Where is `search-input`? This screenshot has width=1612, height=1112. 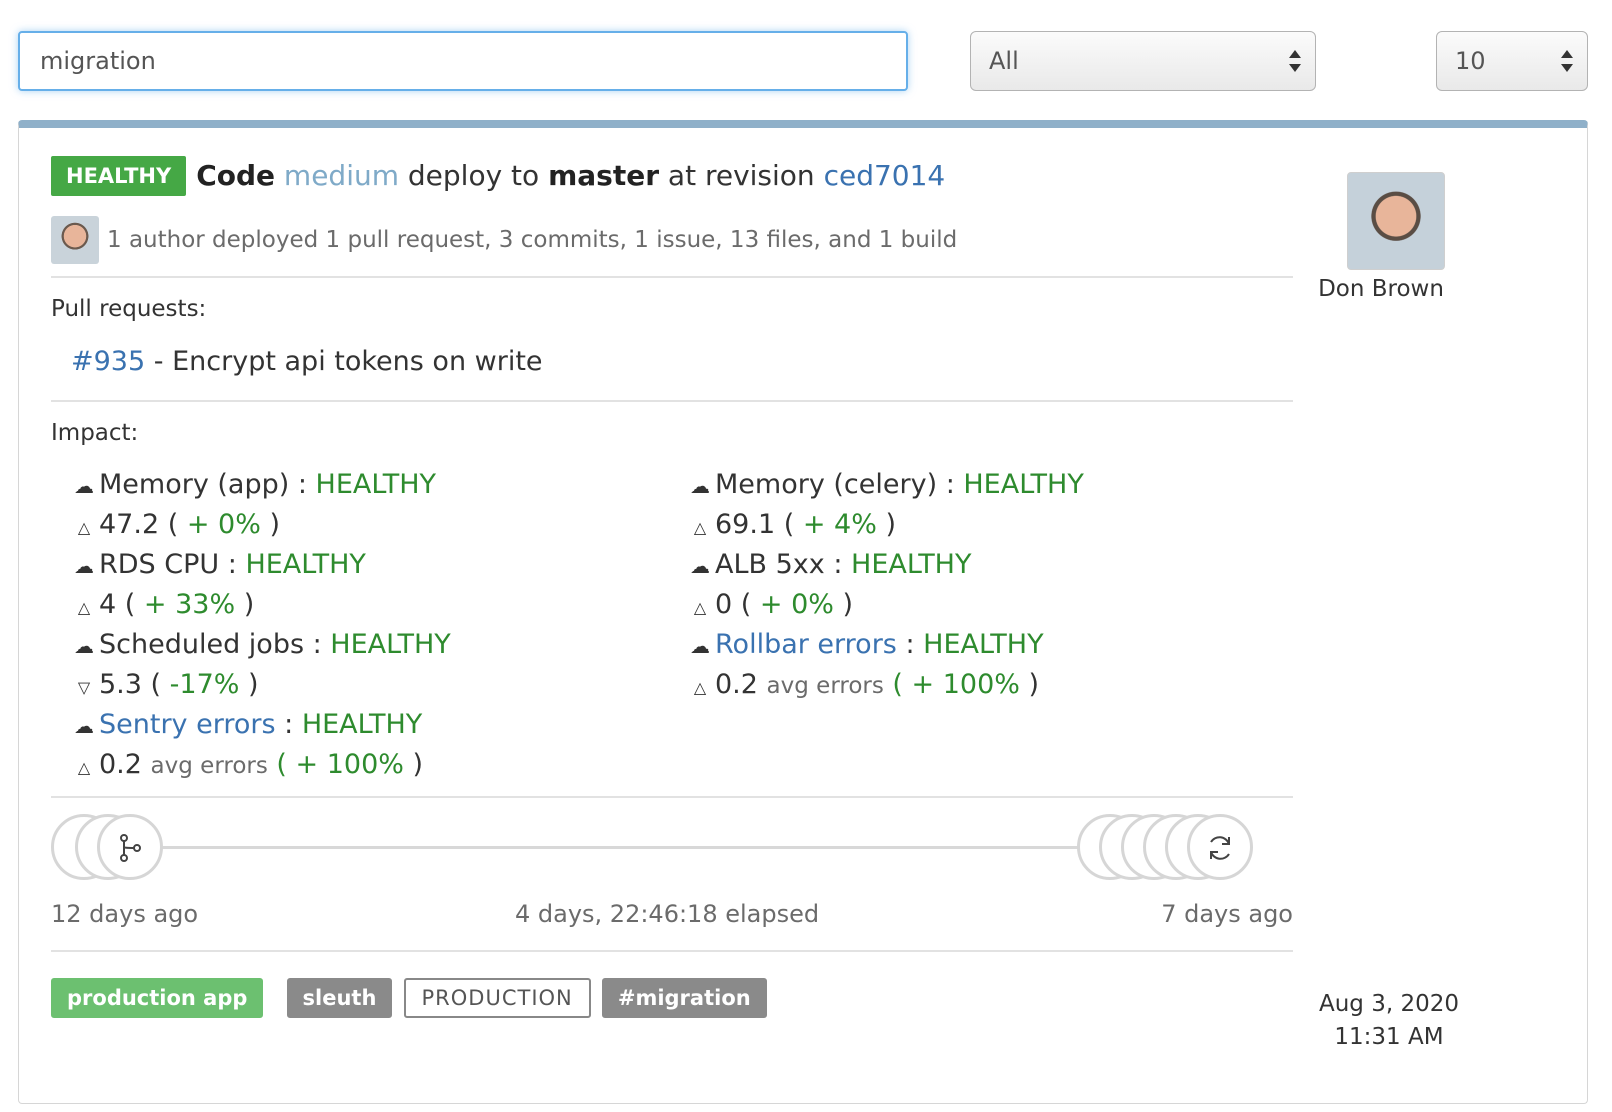 search-input is located at coordinates (463, 61).